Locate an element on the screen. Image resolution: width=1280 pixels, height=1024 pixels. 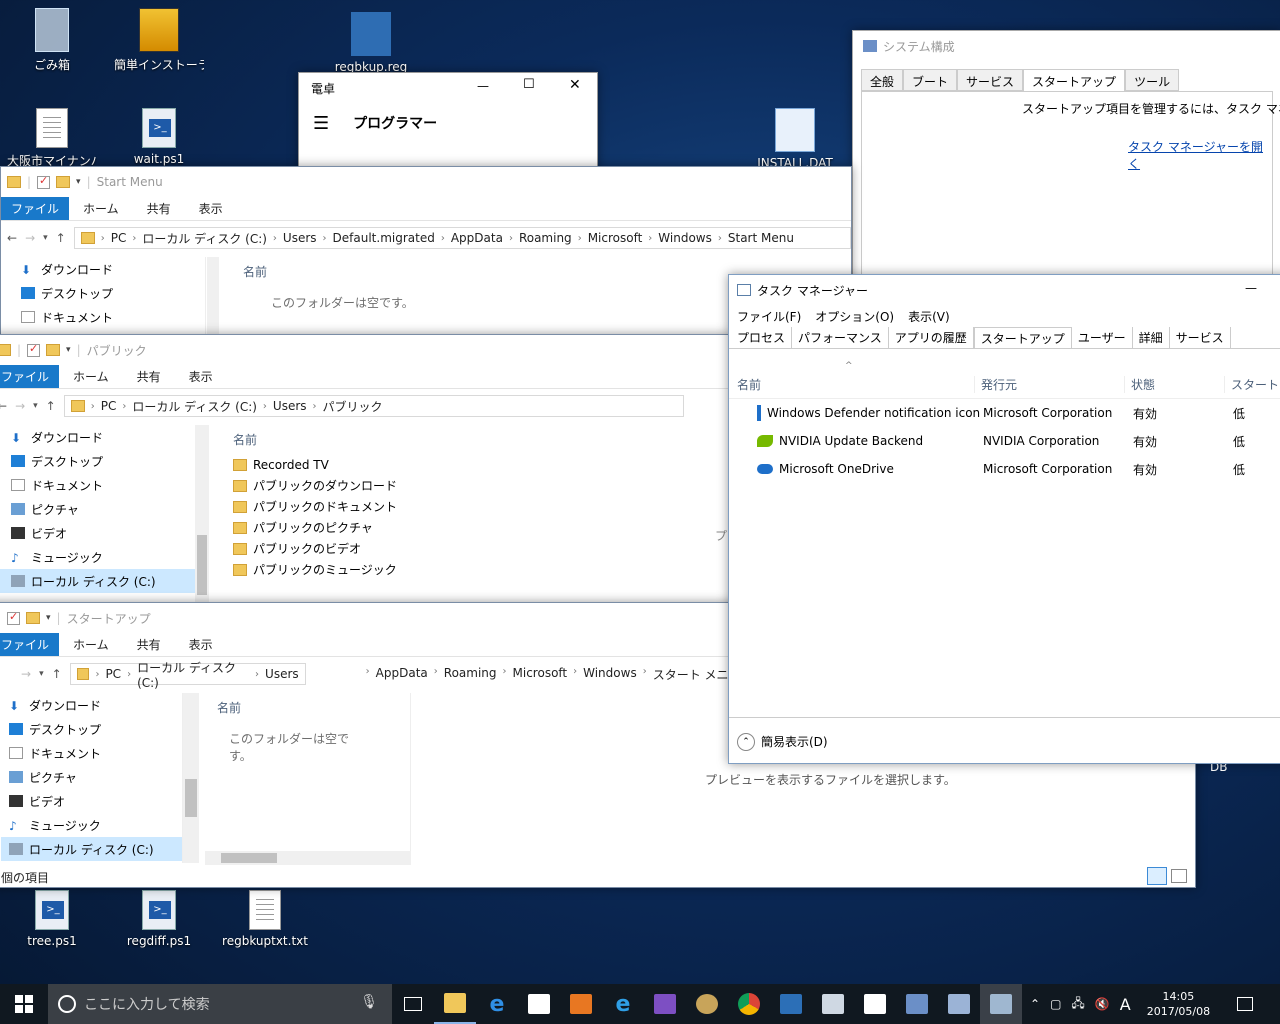
nav-scrollbar is located at coordinates (202, 514).